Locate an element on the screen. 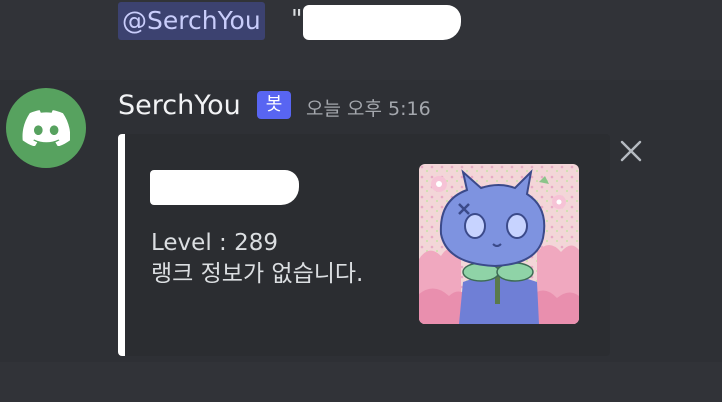 The height and width of the screenshot is (402, 722). level-text: Level : 289 is located at coordinates (214, 243).